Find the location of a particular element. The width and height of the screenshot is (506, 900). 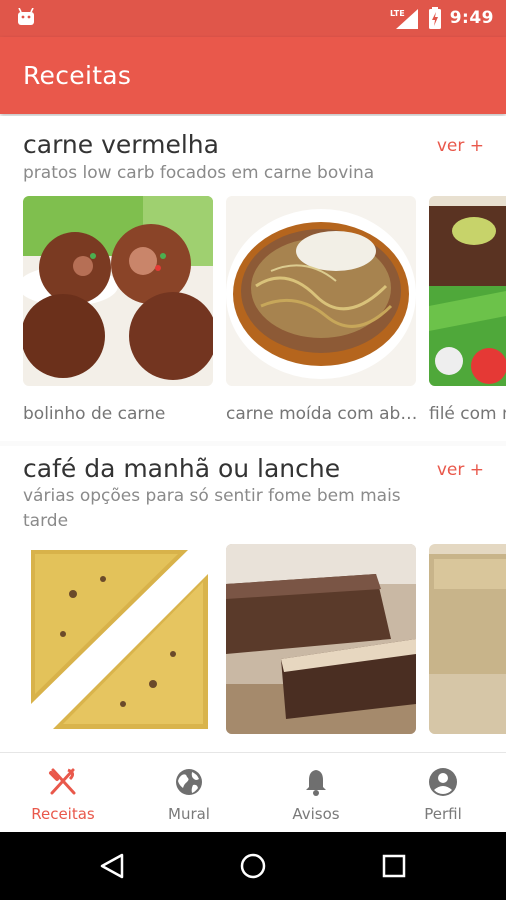

recipe-card-label: bolinho de carne is located at coordinates (120, 414).